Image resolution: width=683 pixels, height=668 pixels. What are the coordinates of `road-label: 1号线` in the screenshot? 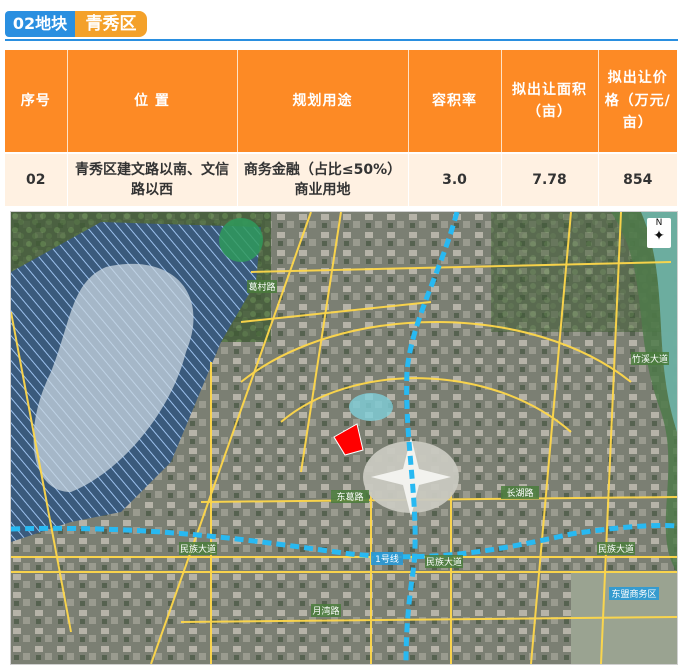 It's located at (387, 559).